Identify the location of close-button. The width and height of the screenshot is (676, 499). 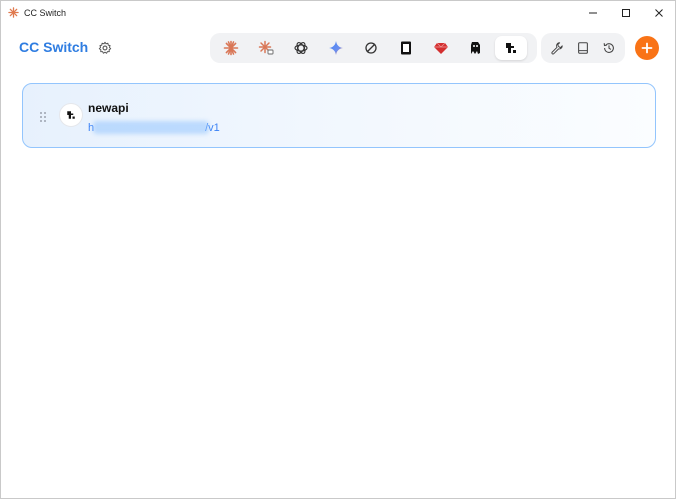
(658, 12).